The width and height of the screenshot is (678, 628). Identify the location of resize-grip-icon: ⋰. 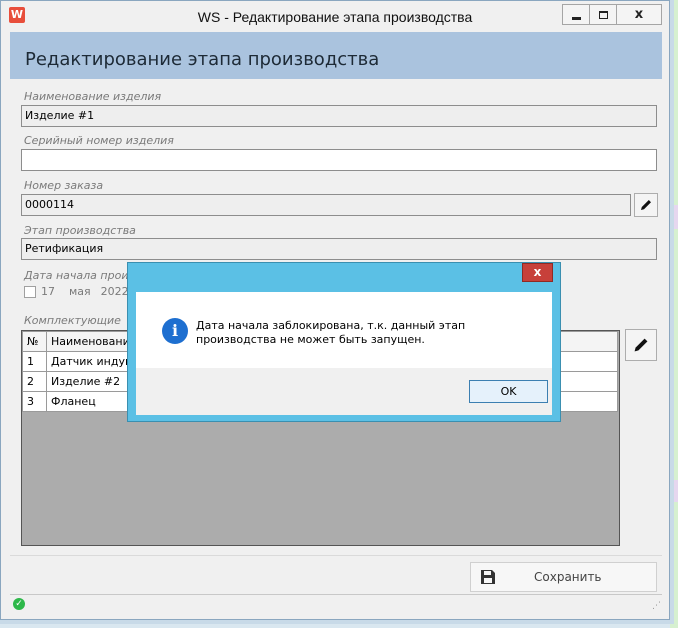
(656, 606).